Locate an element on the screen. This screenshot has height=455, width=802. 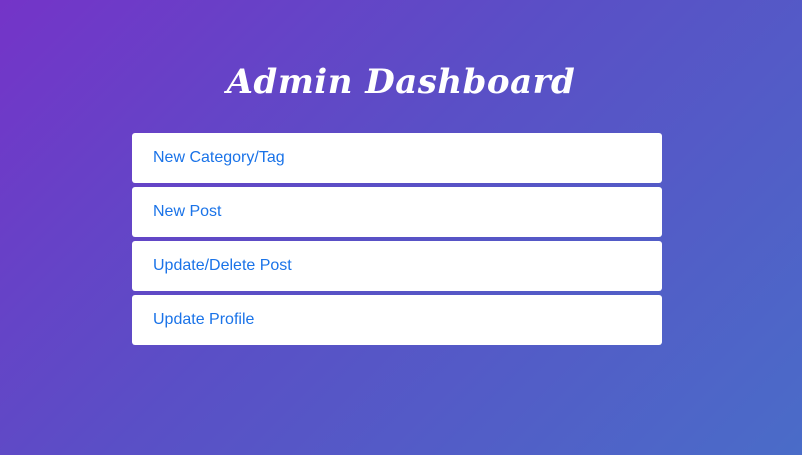
menu-item-new-category-tag: New Category/Tag is located at coordinates (397, 158).